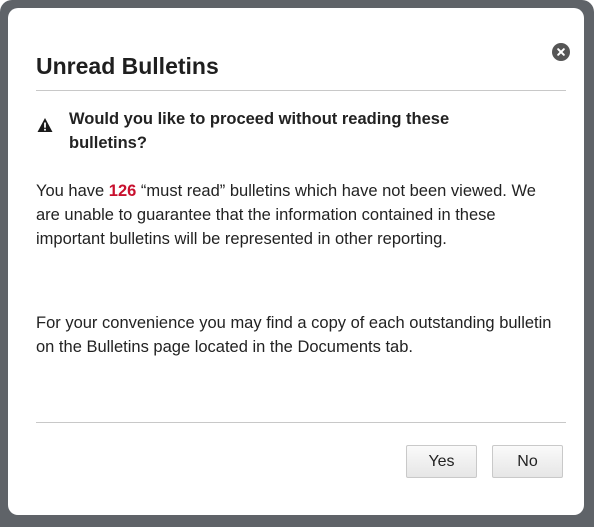  What do you see at coordinates (127, 66) in the screenshot?
I see `dialog-title: Unread Bulletins` at bounding box center [127, 66].